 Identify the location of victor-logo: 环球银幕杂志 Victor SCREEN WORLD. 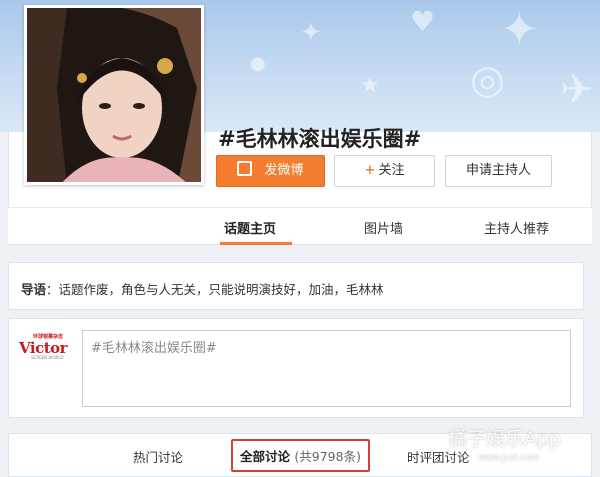
(43, 346).